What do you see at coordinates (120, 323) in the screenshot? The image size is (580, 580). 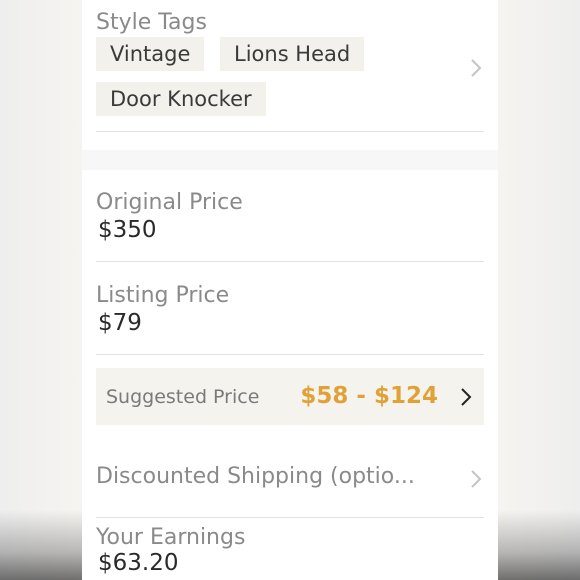 I see `listing-price-value: $79` at bounding box center [120, 323].